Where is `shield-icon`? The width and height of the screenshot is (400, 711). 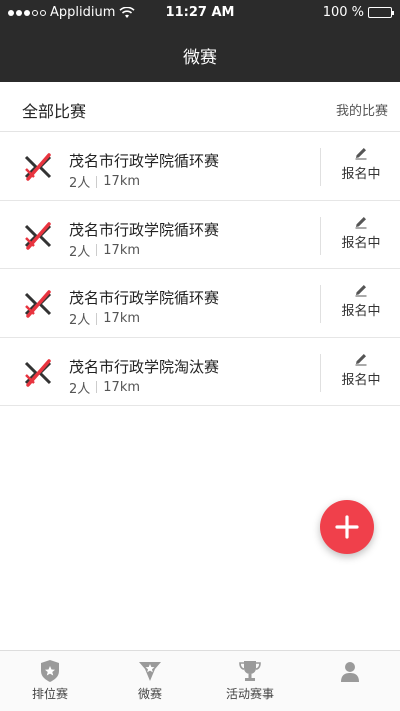
shield-icon is located at coordinates (50, 671).